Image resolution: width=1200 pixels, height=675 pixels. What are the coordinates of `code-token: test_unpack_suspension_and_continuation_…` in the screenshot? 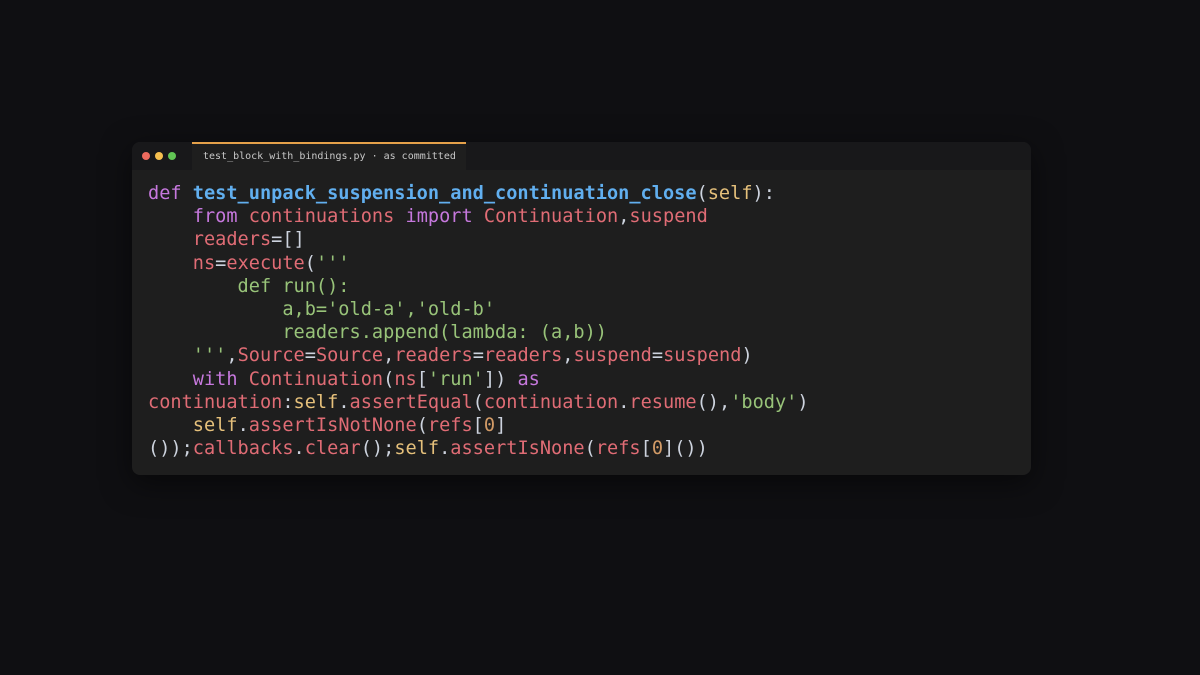 It's located at (444, 193).